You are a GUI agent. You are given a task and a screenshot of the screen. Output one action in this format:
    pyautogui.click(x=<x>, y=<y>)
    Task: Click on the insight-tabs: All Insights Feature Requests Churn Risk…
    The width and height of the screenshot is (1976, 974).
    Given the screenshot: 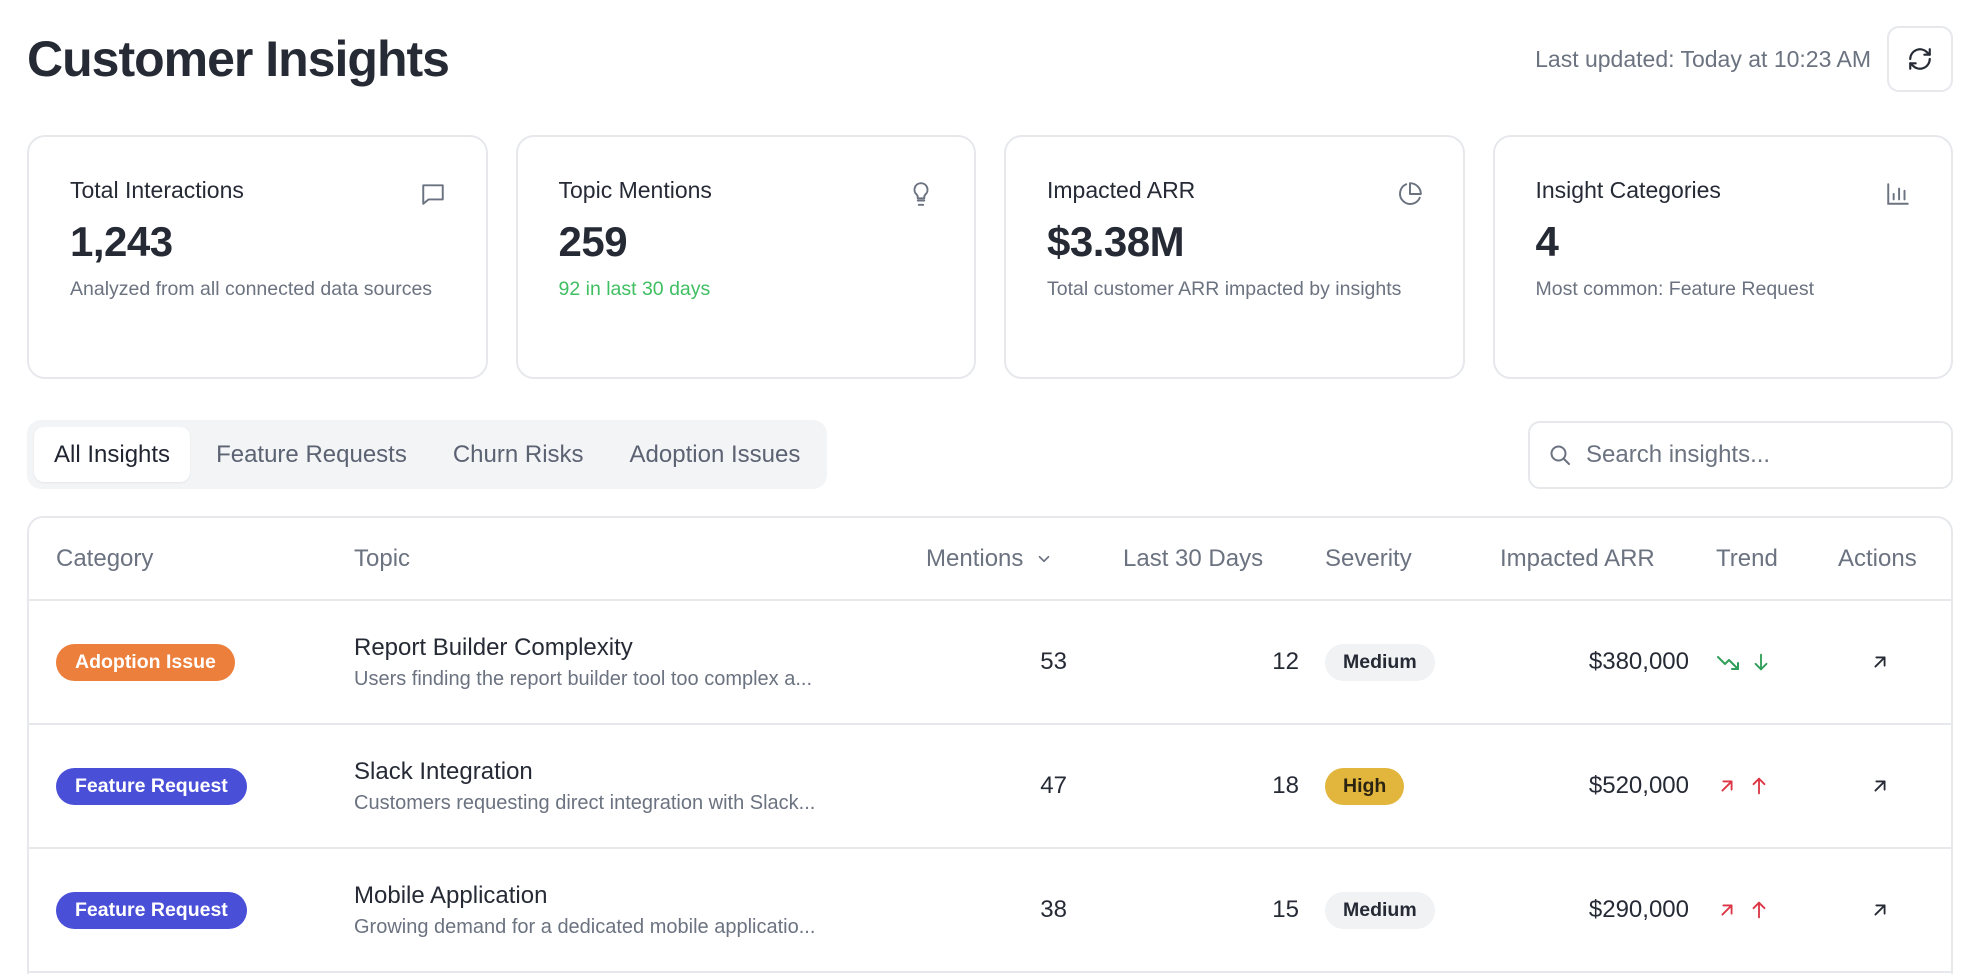 What is the action you would take?
    pyautogui.click(x=427, y=454)
    